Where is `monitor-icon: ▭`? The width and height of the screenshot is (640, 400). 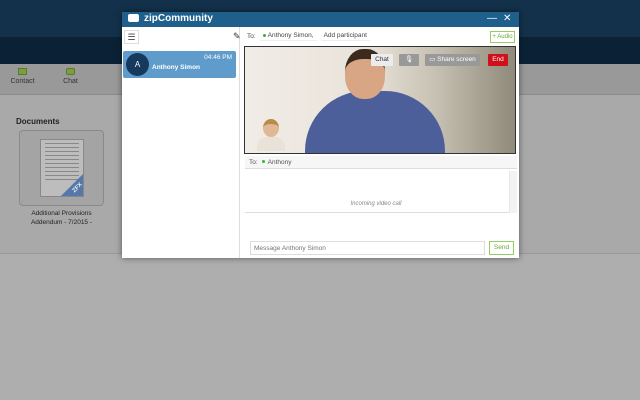
monitor-icon: ▭ is located at coordinates (433, 59).